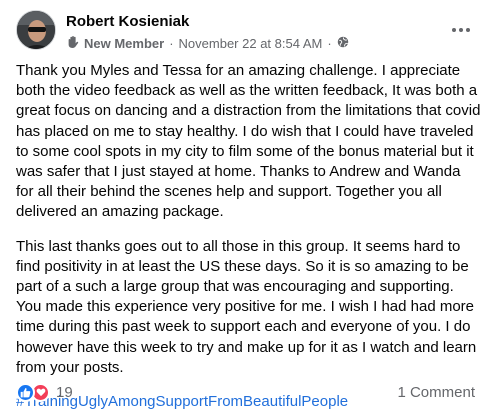 This screenshot has width=491, height=416. What do you see at coordinates (44, 392) in the screenshot?
I see `reactions-summary: 19` at bounding box center [44, 392].